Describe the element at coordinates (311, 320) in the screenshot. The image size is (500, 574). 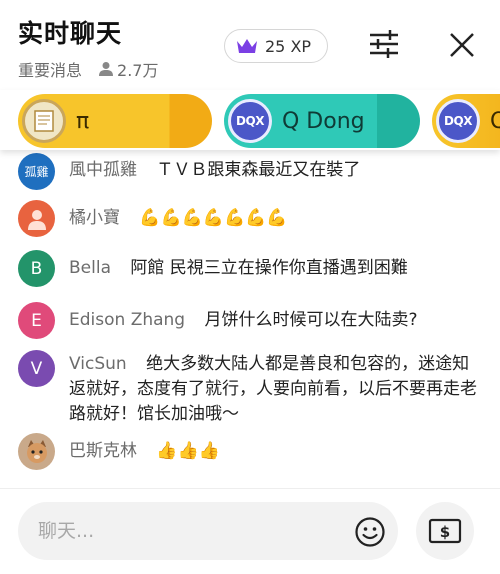
I see `message-text: 月饼什么时候可以在大陆卖?` at that location.